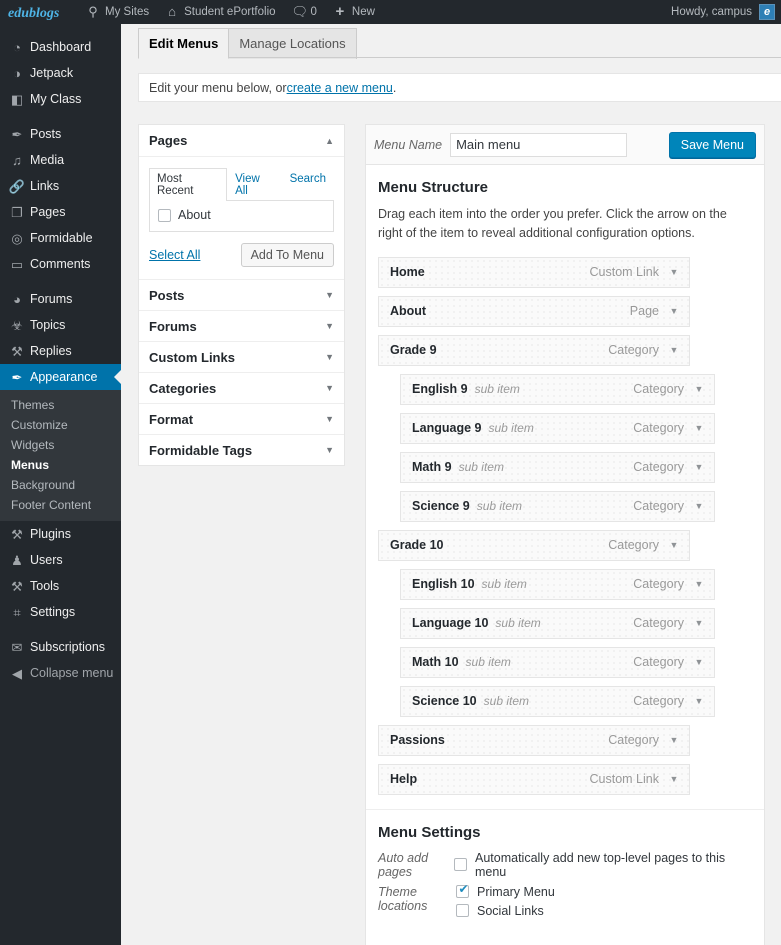 Image resolution: width=781 pixels, height=945 pixels. Describe the element at coordinates (292, 43) in the screenshot. I see `tab-manage-locations: Manage Locations` at that location.